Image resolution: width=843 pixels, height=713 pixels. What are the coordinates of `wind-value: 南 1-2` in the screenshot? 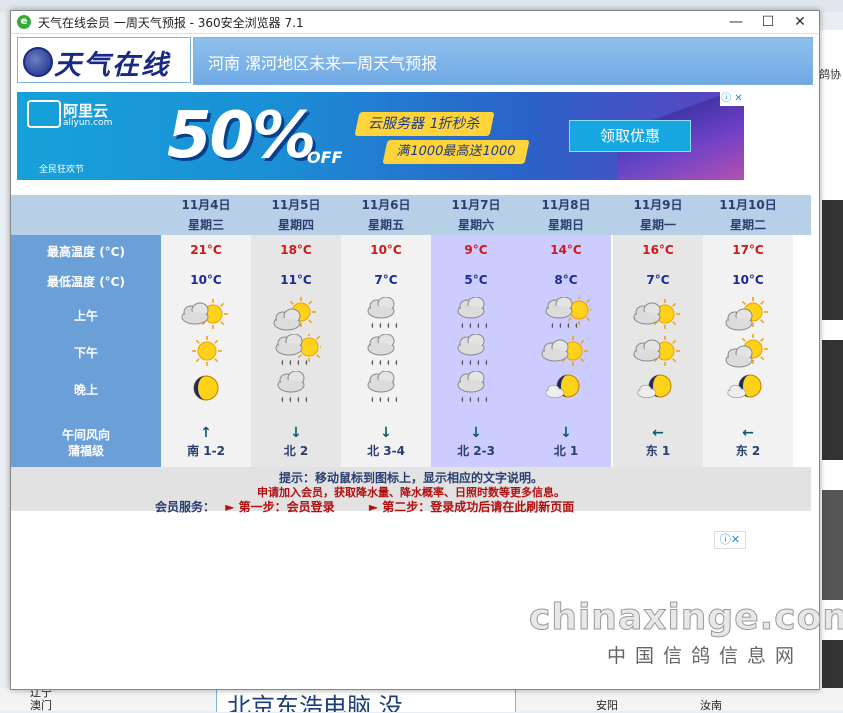 It's located at (206, 451).